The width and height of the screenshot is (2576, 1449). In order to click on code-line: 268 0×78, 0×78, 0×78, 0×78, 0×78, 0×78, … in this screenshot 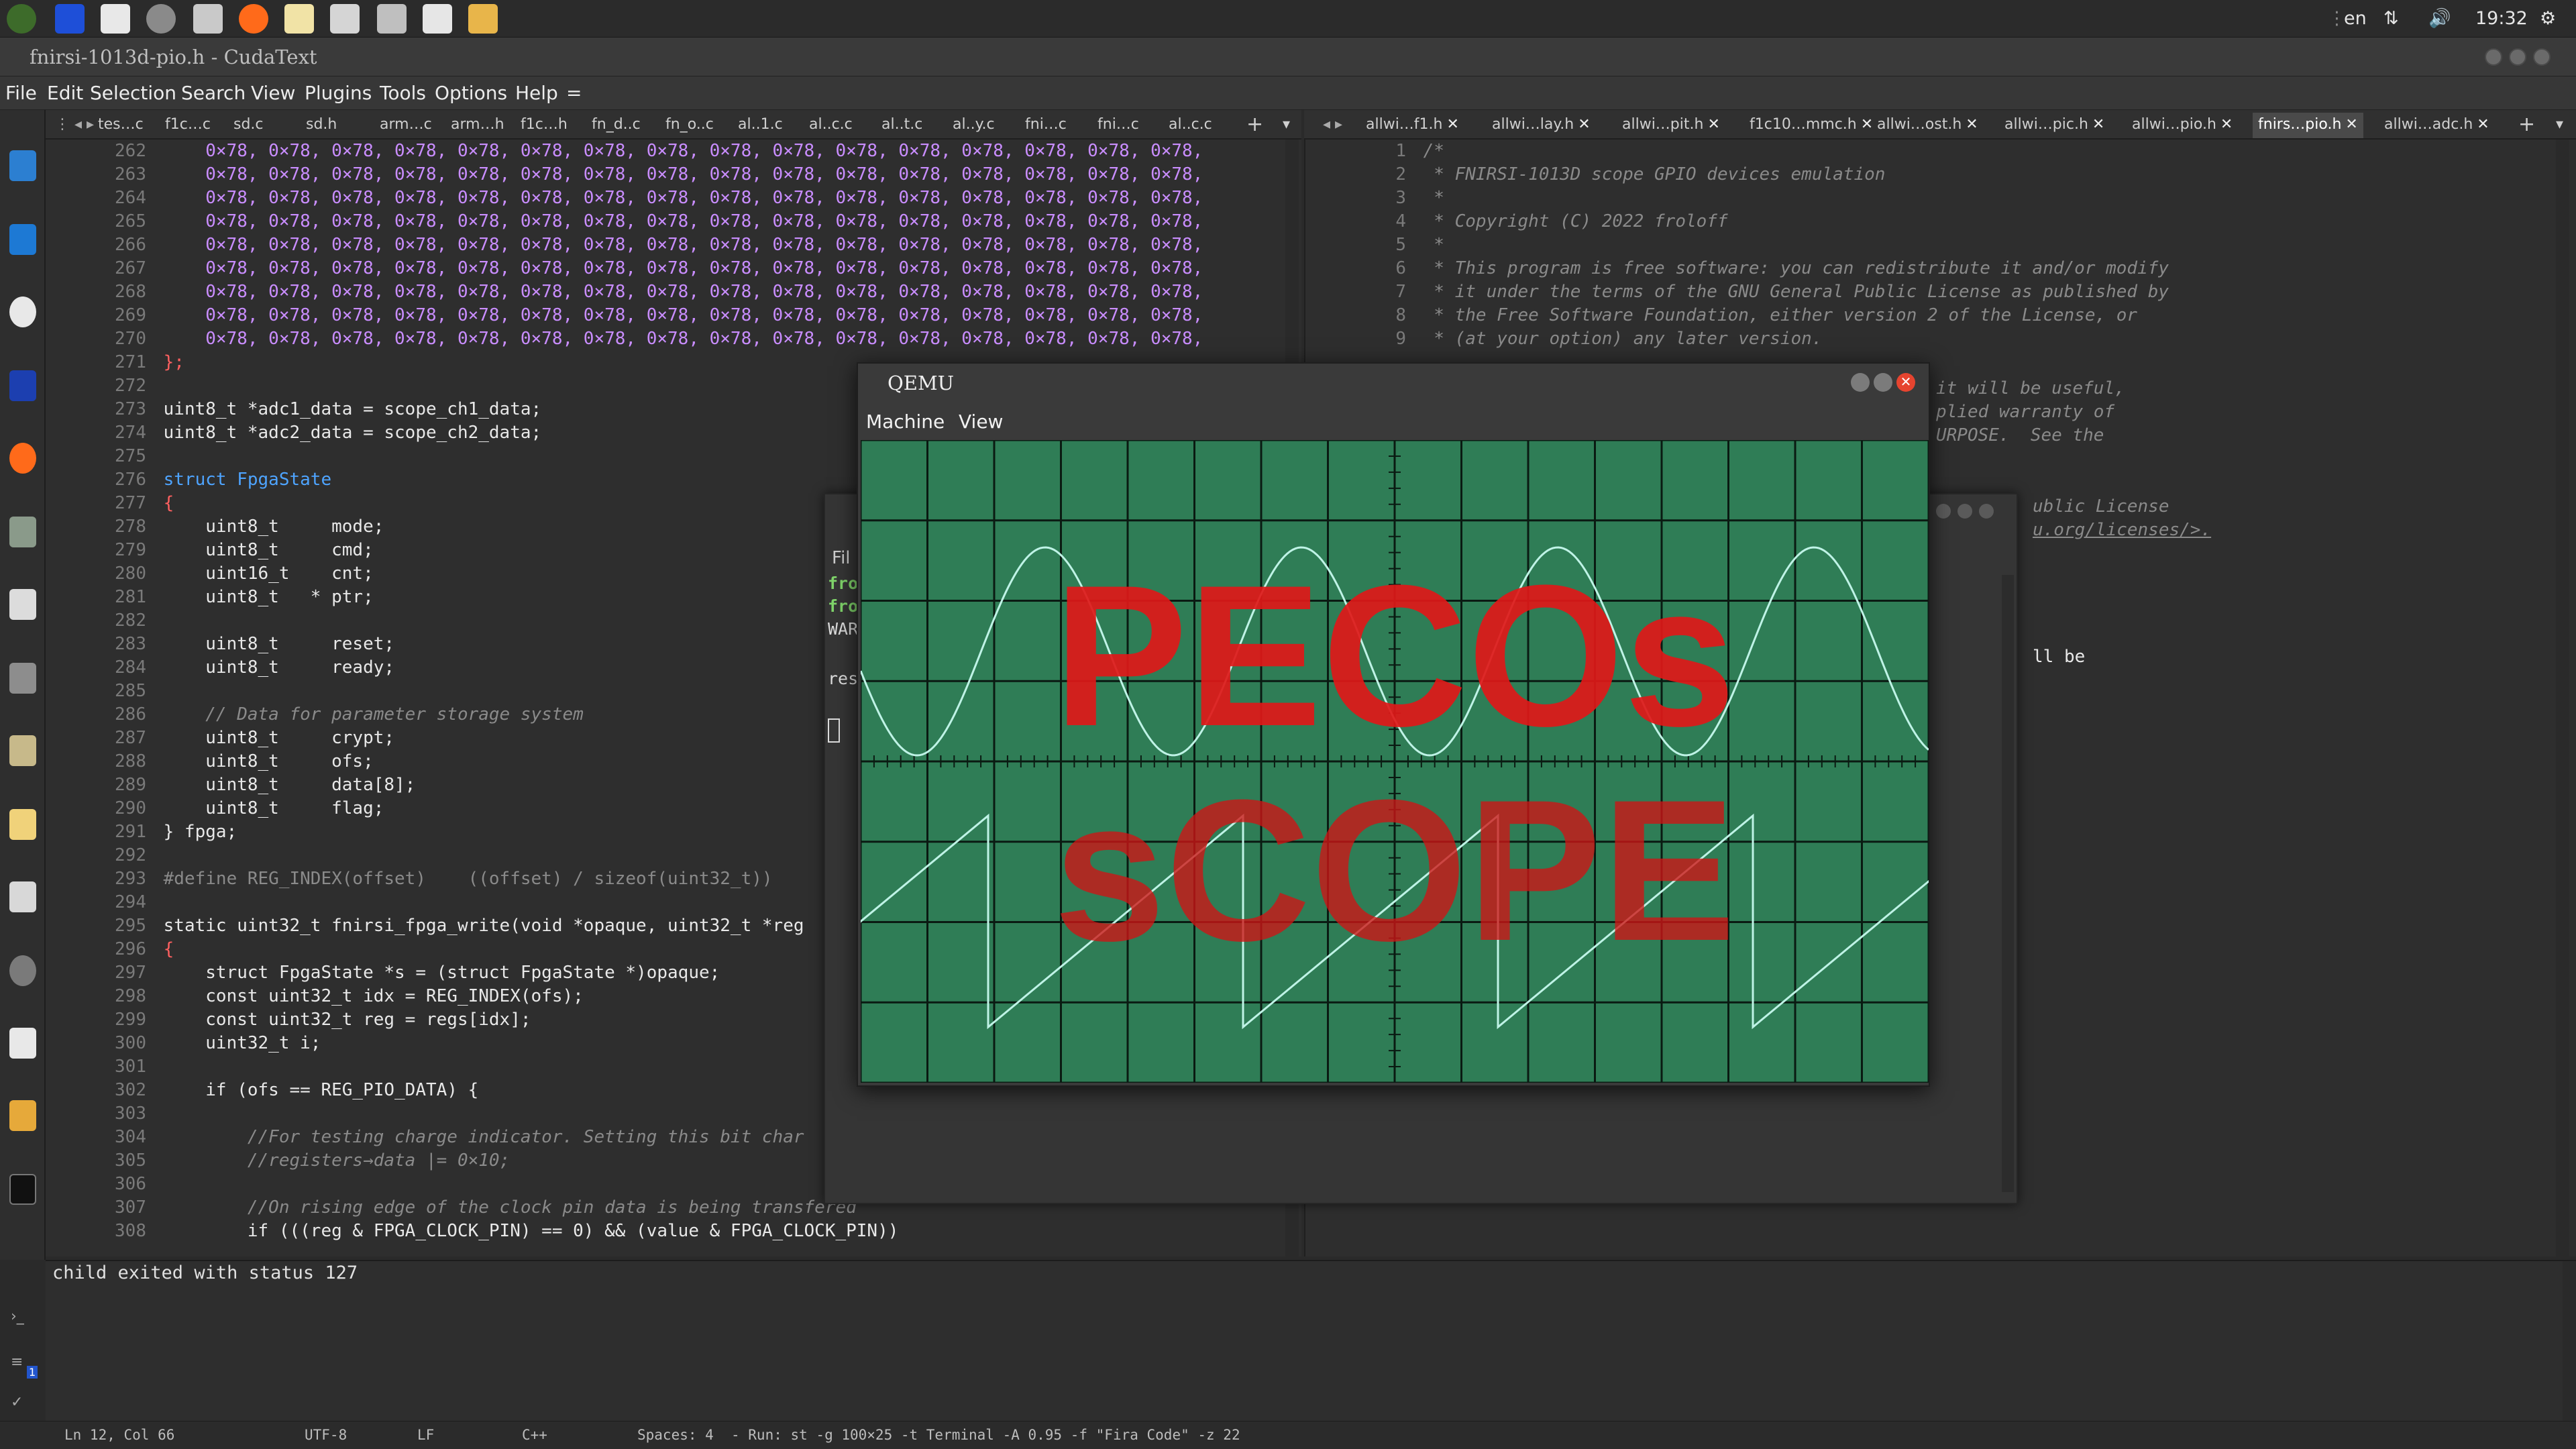, I will do `click(624, 292)`.